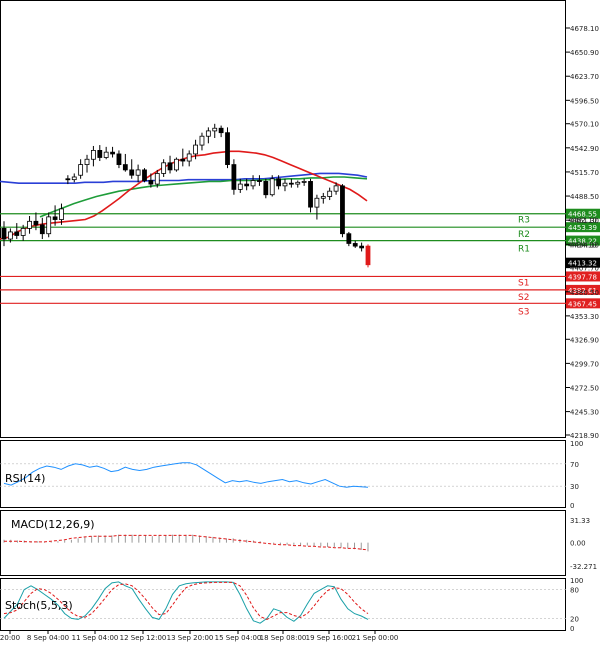 Image resolution: width=600 pixels, height=653 pixels. I want to click on y-tick-label: 4245.30, so click(584, 413).